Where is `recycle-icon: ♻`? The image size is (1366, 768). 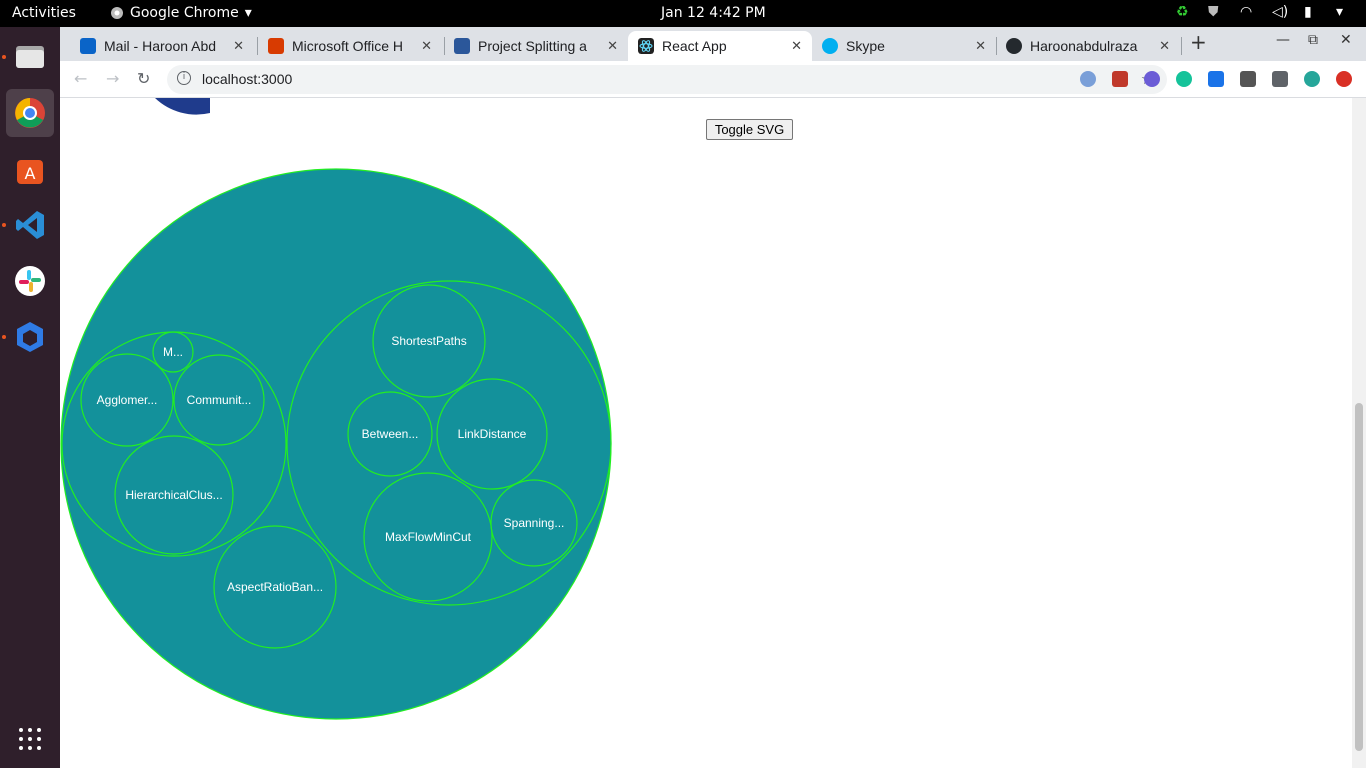 recycle-icon: ♻ is located at coordinates (1185, 13).